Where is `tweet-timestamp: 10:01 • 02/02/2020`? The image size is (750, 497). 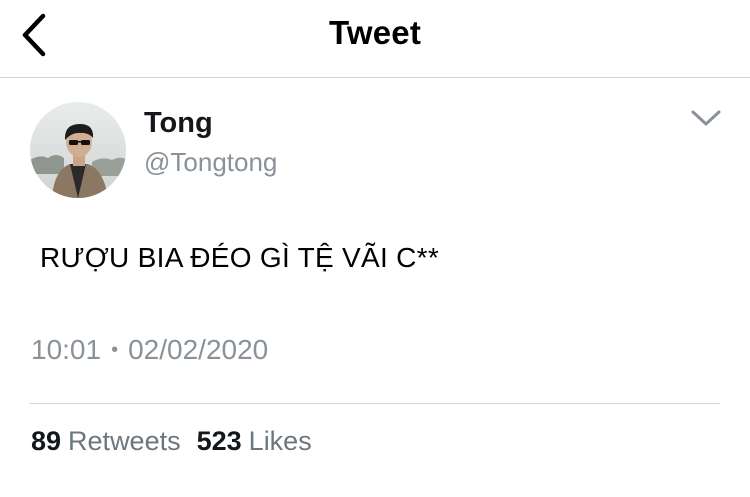 tweet-timestamp: 10:01 • 02/02/2020 is located at coordinates (149, 350).